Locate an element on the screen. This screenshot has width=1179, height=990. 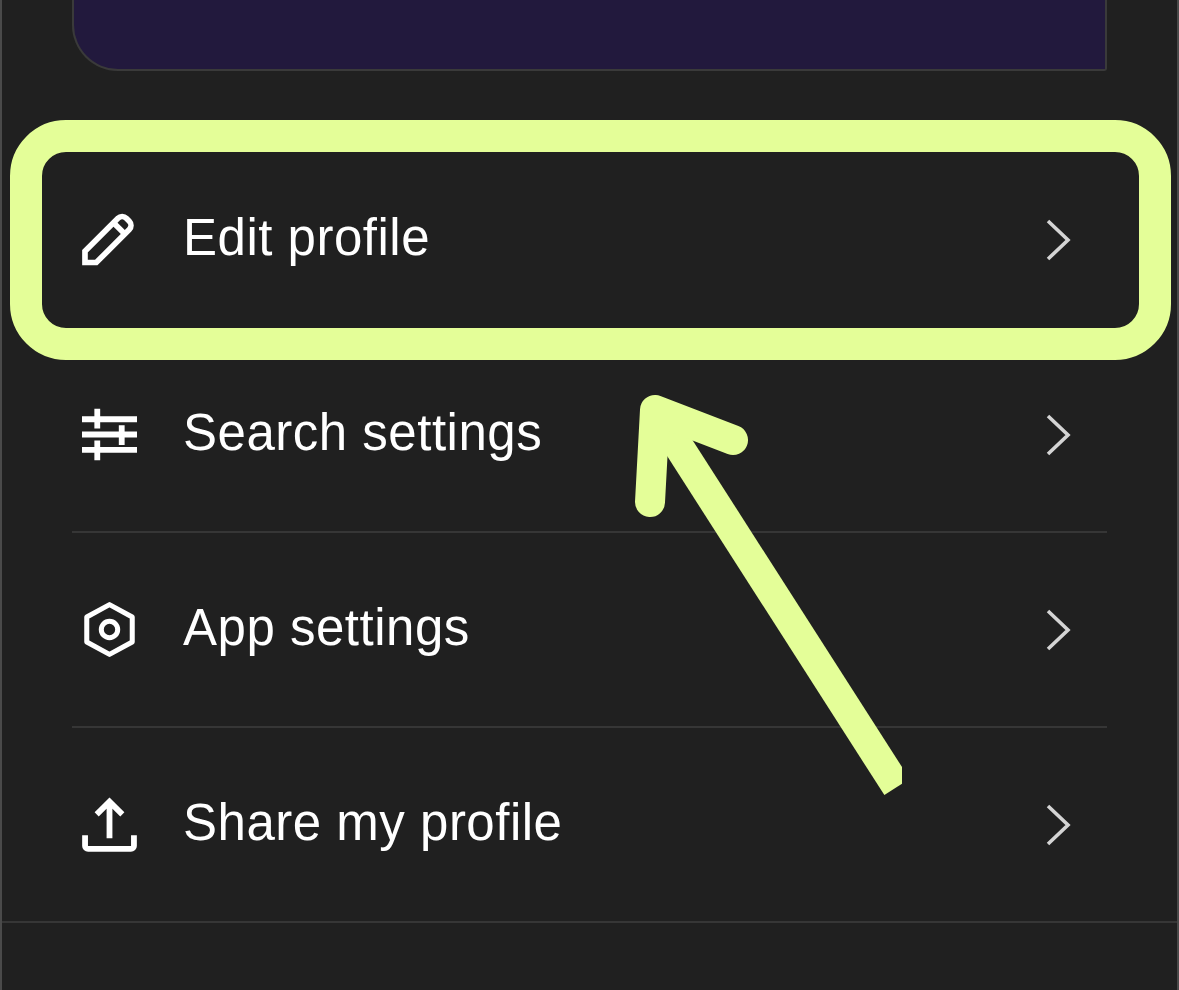
share-icon is located at coordinates (109, 824).